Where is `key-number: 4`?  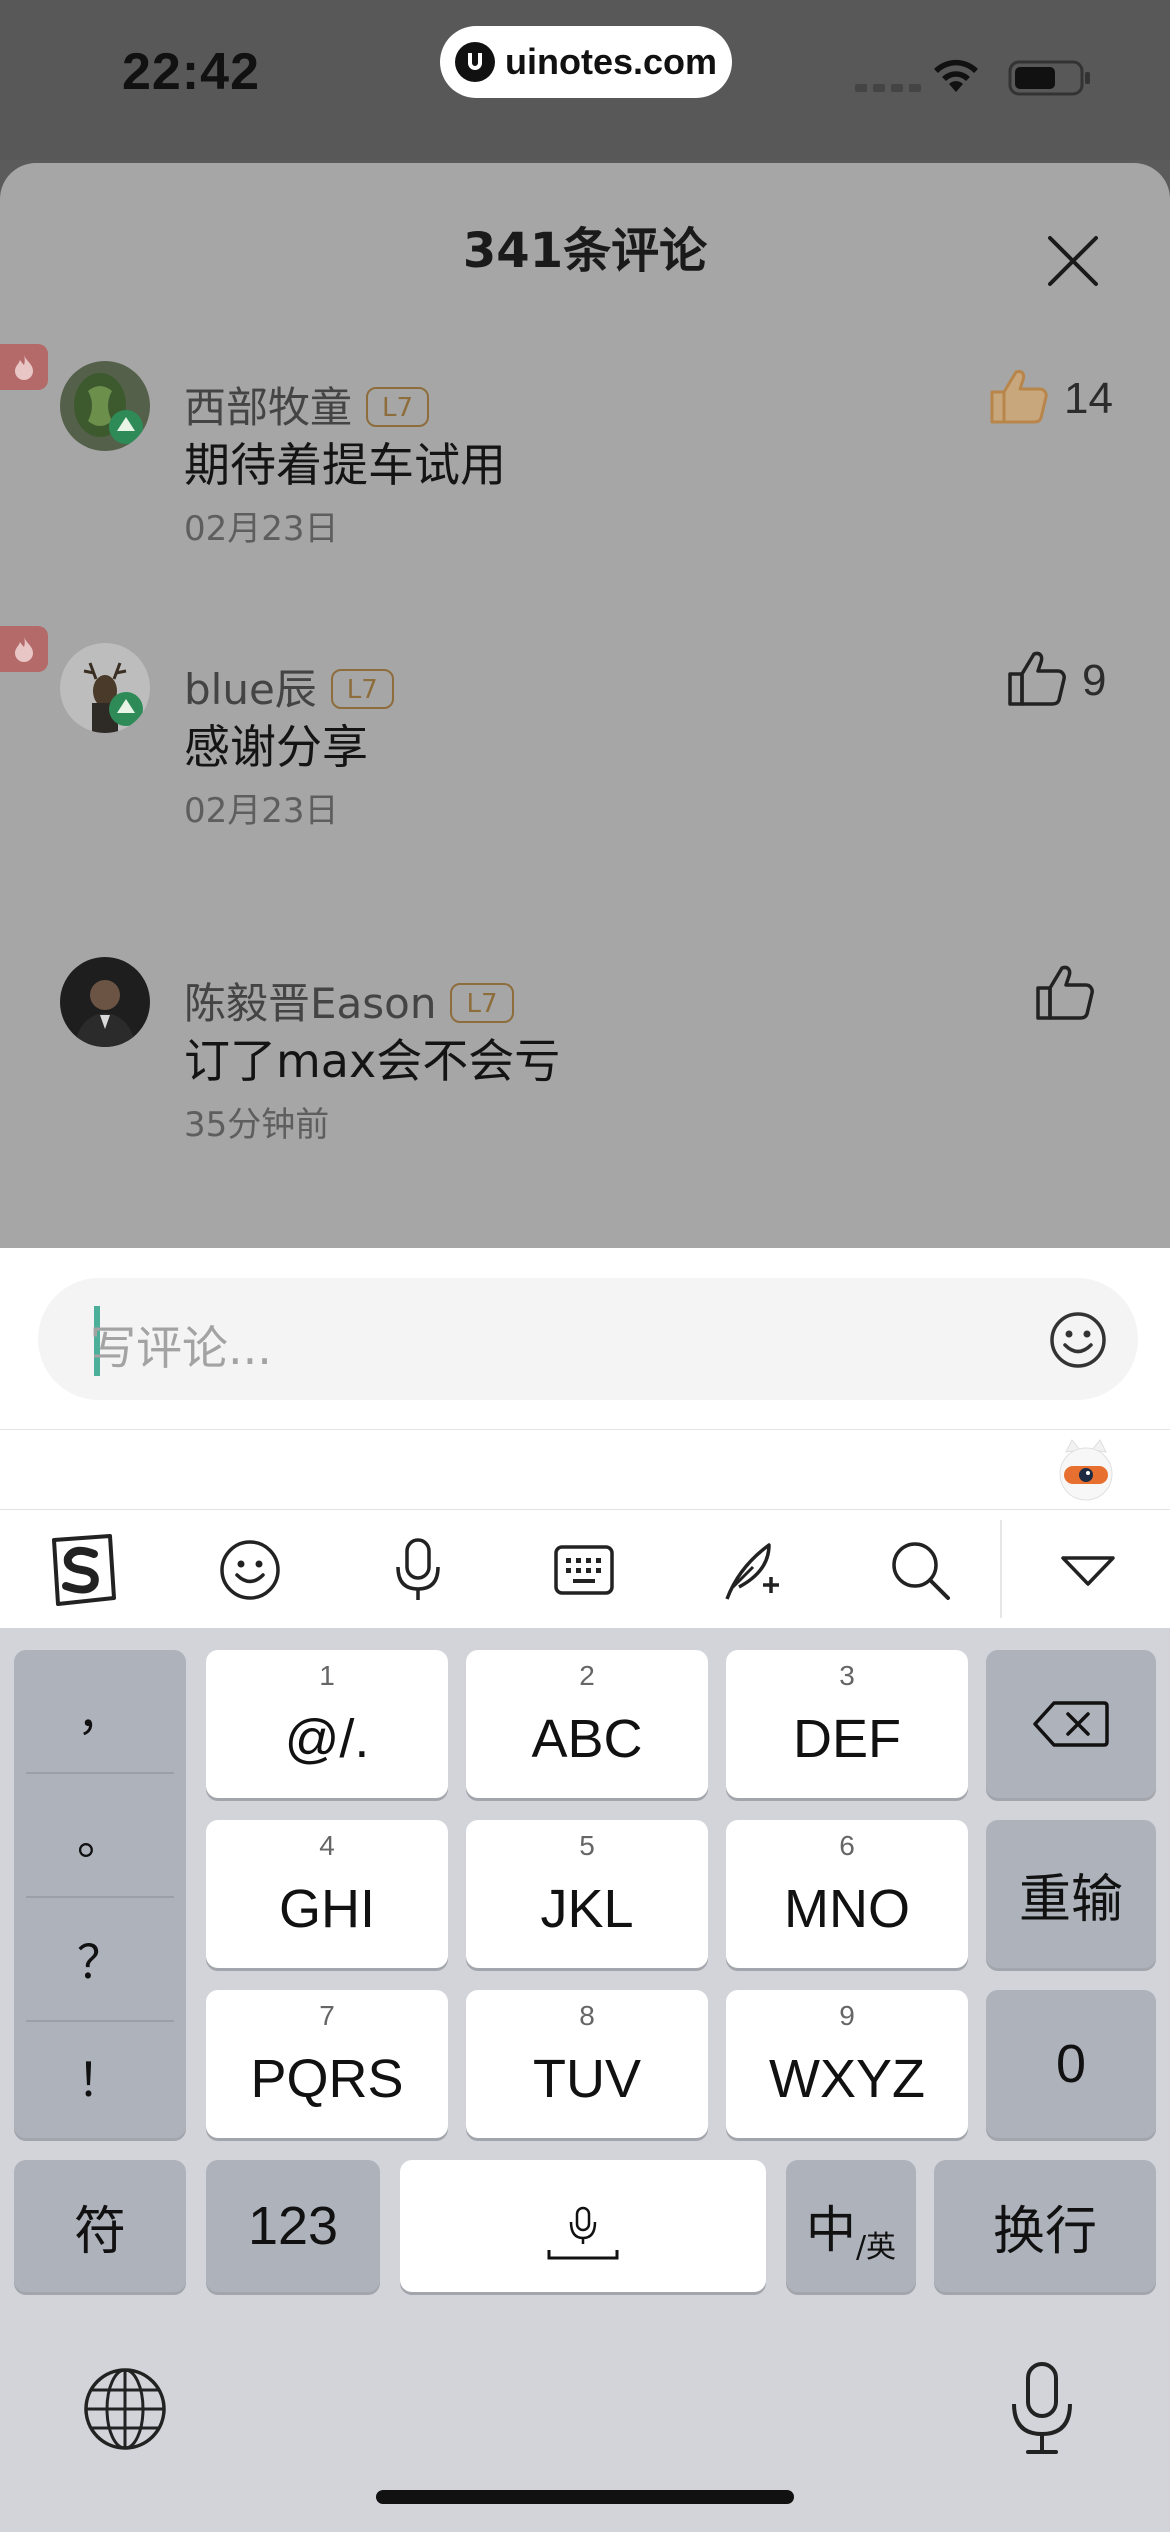 key-number: 4 is located at coordinates (327, 1845).